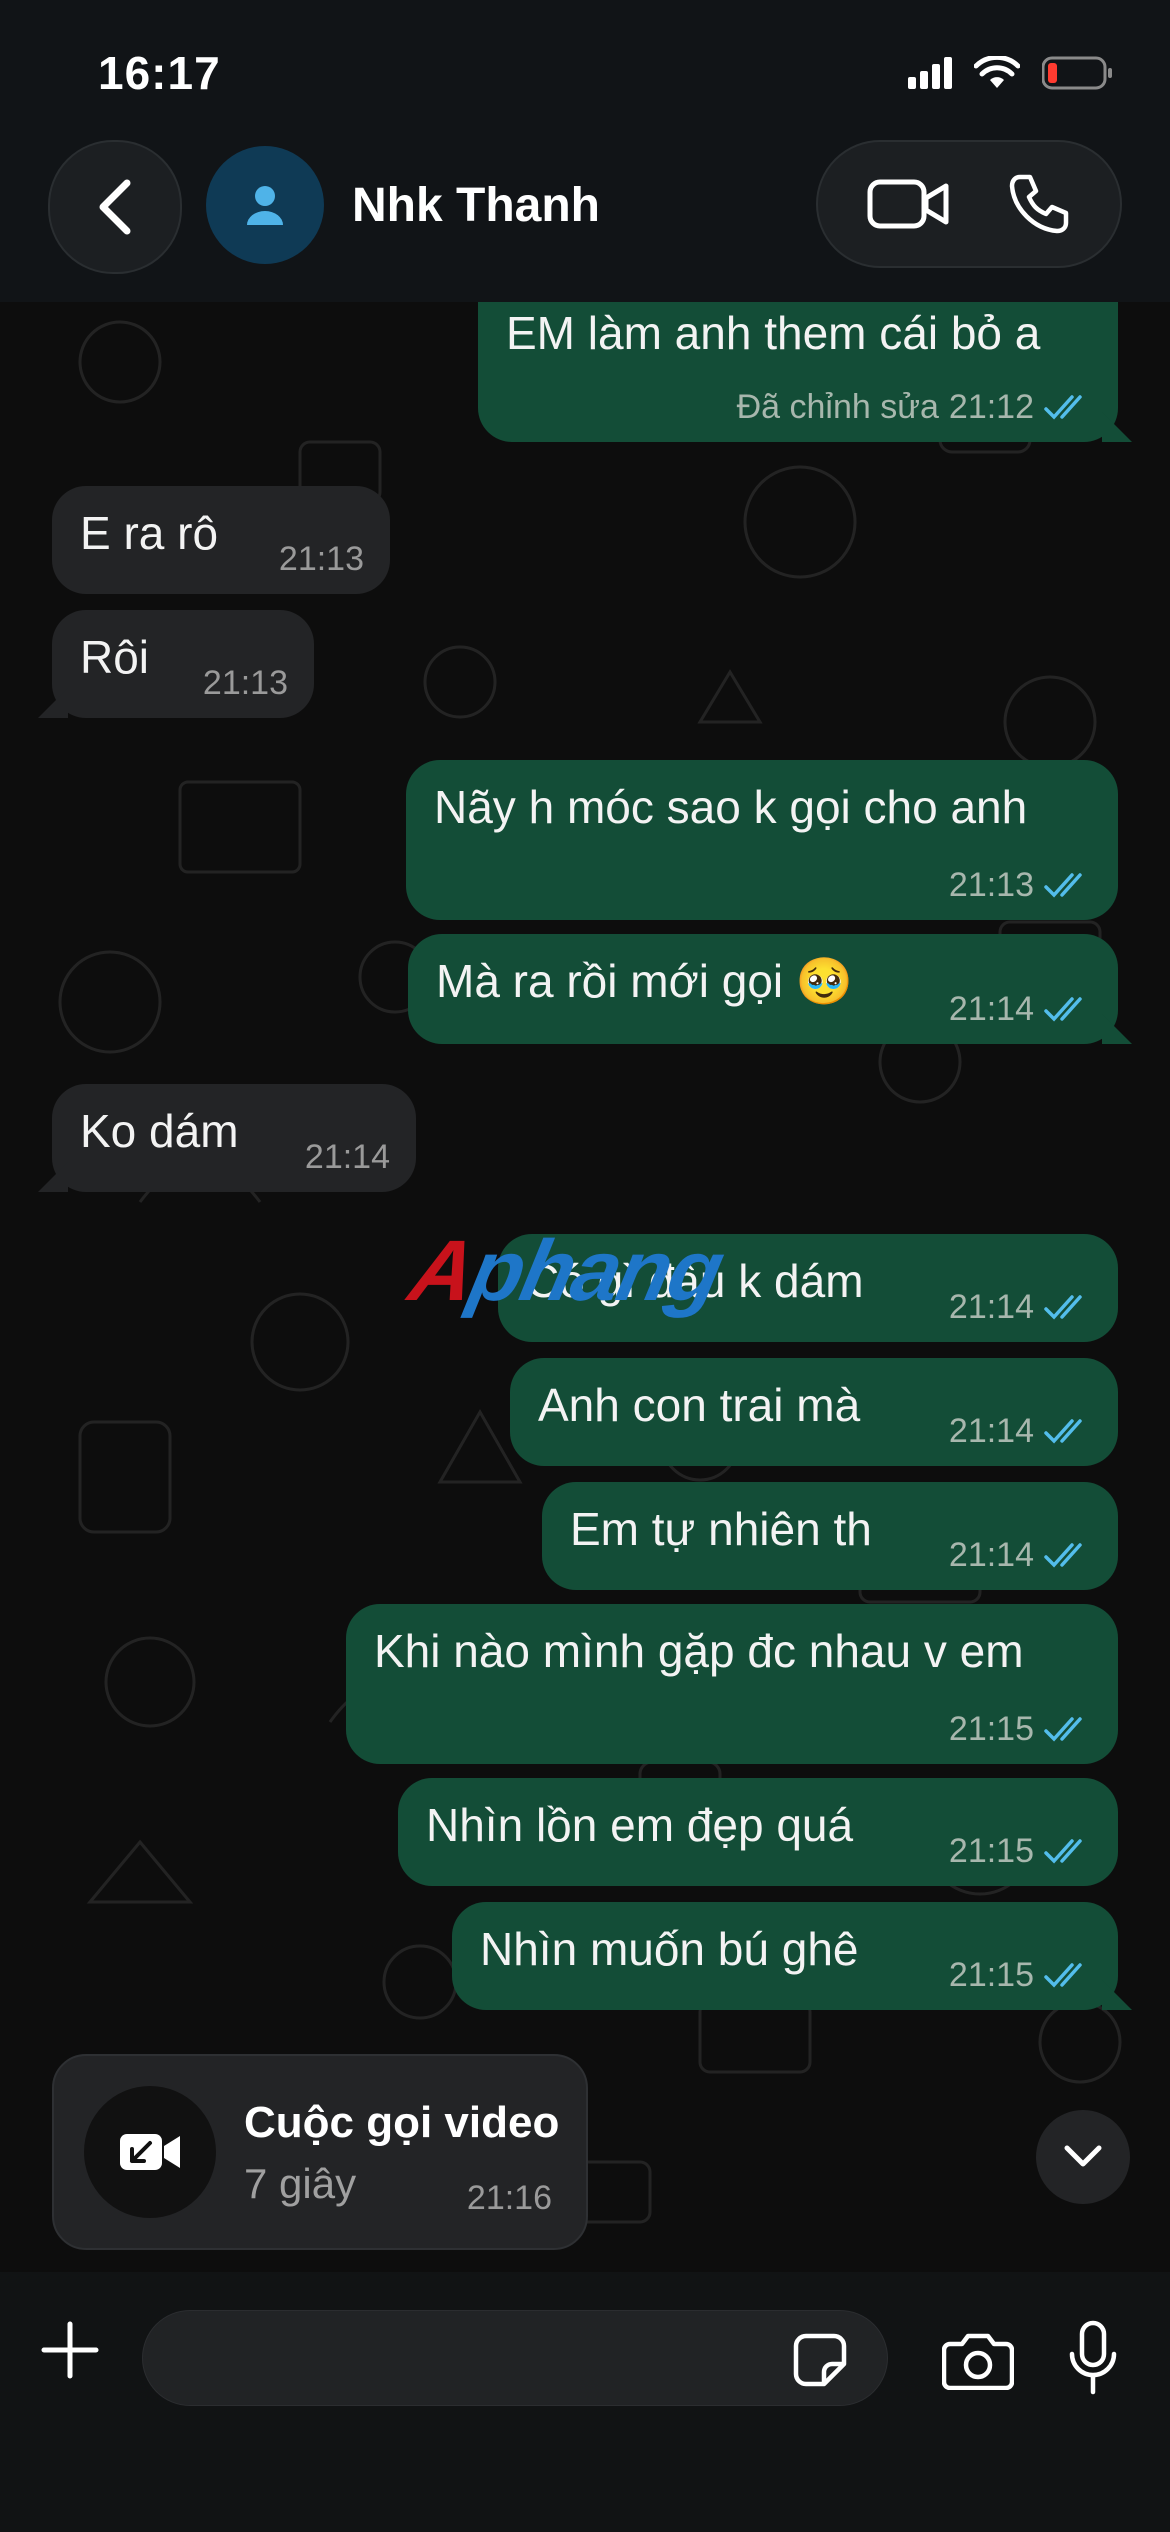 The height and width of the screenshot is (2532, 1170). What do you see at coordinates (515, 2358) in the screenshot?
I see `message-input` at bounding box center [515, 2358].